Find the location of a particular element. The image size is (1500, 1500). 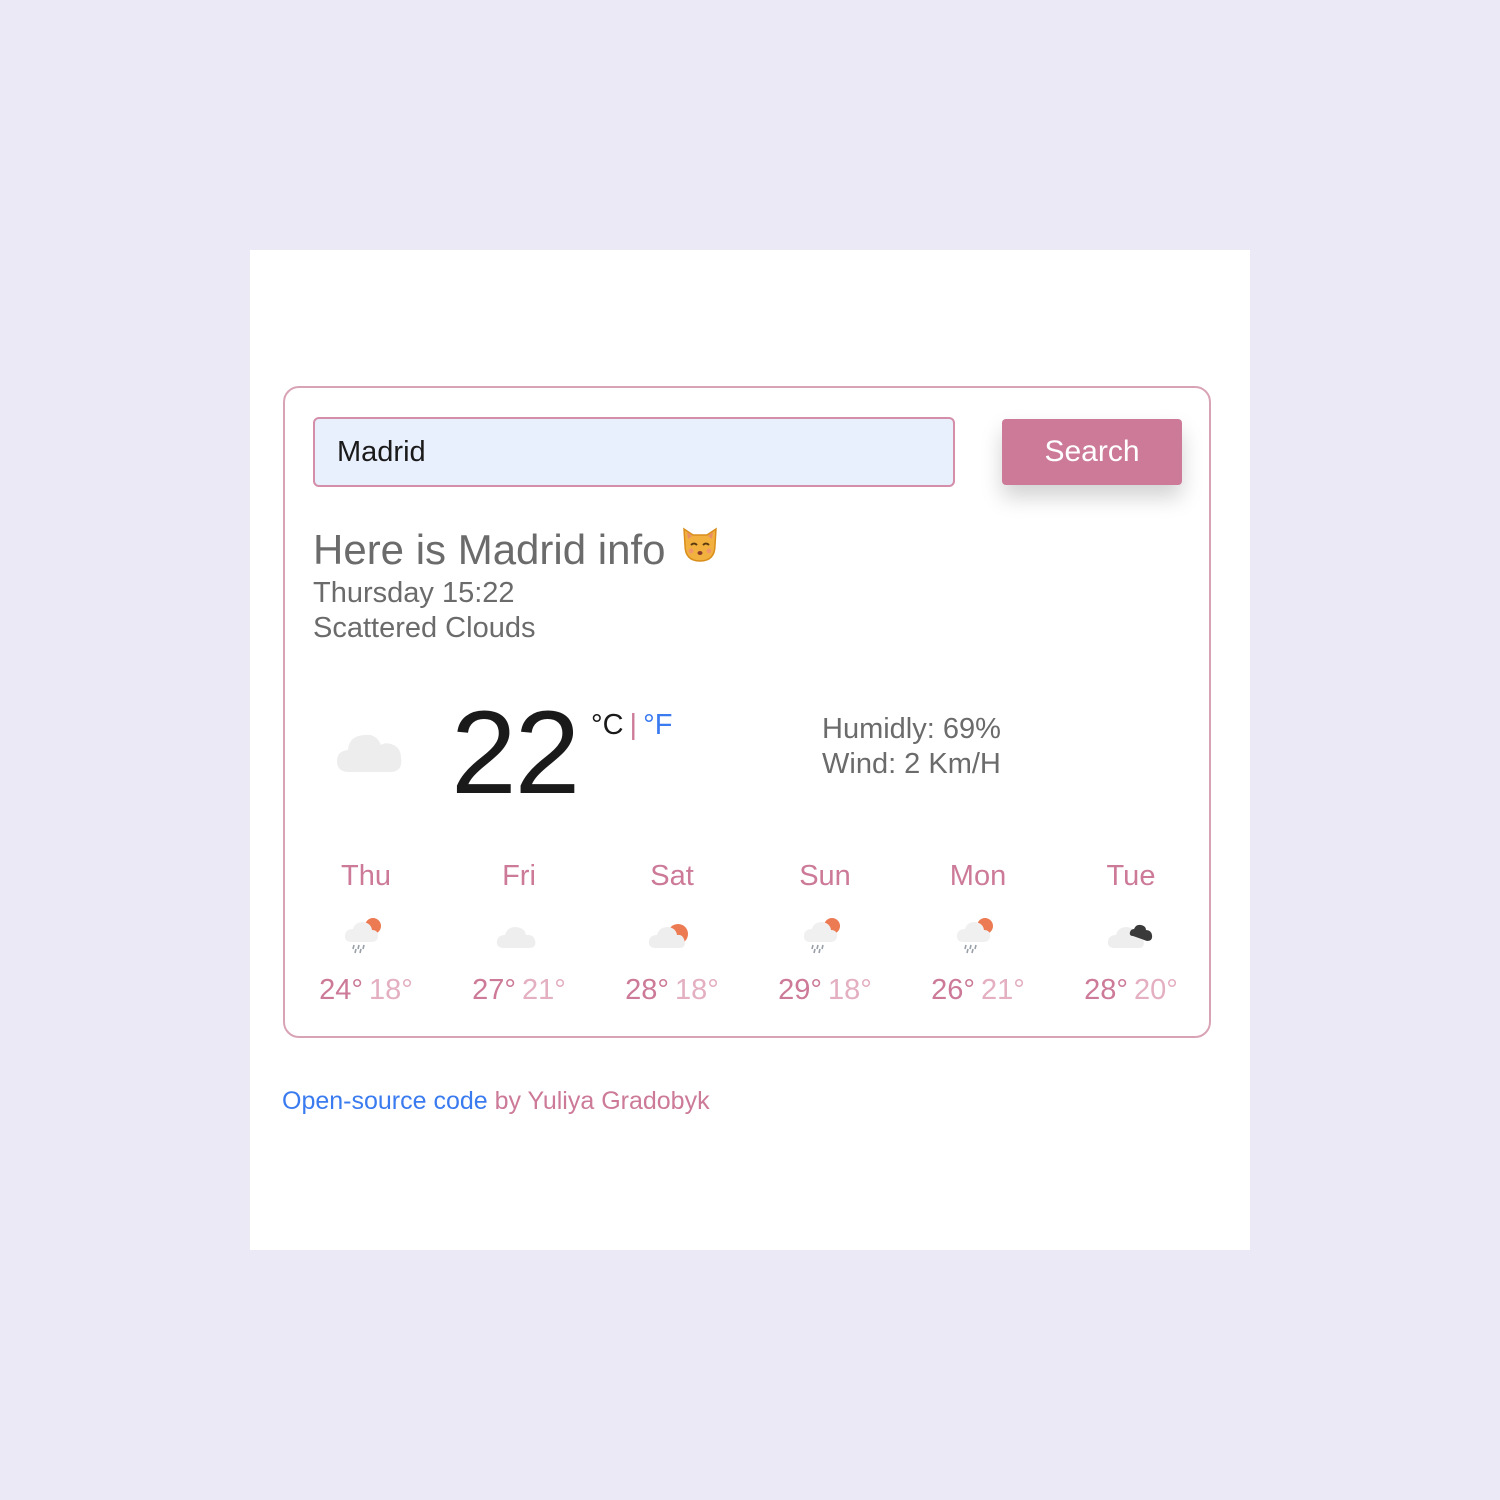

city-search-input is located at coordinates (634, 452).